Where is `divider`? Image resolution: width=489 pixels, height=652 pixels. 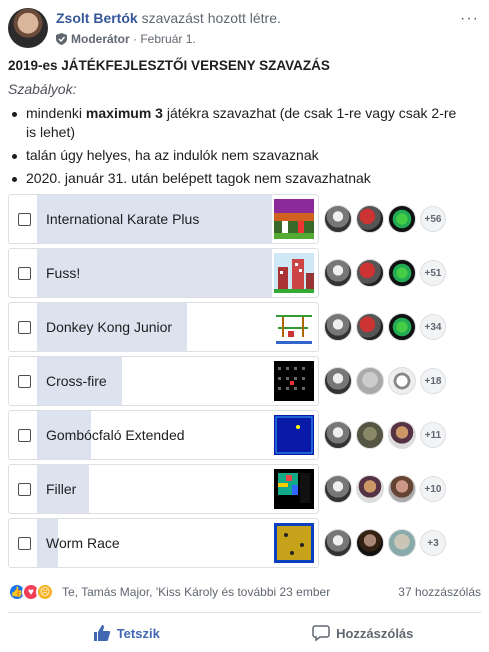 divider is located at coordinates (244, 612).